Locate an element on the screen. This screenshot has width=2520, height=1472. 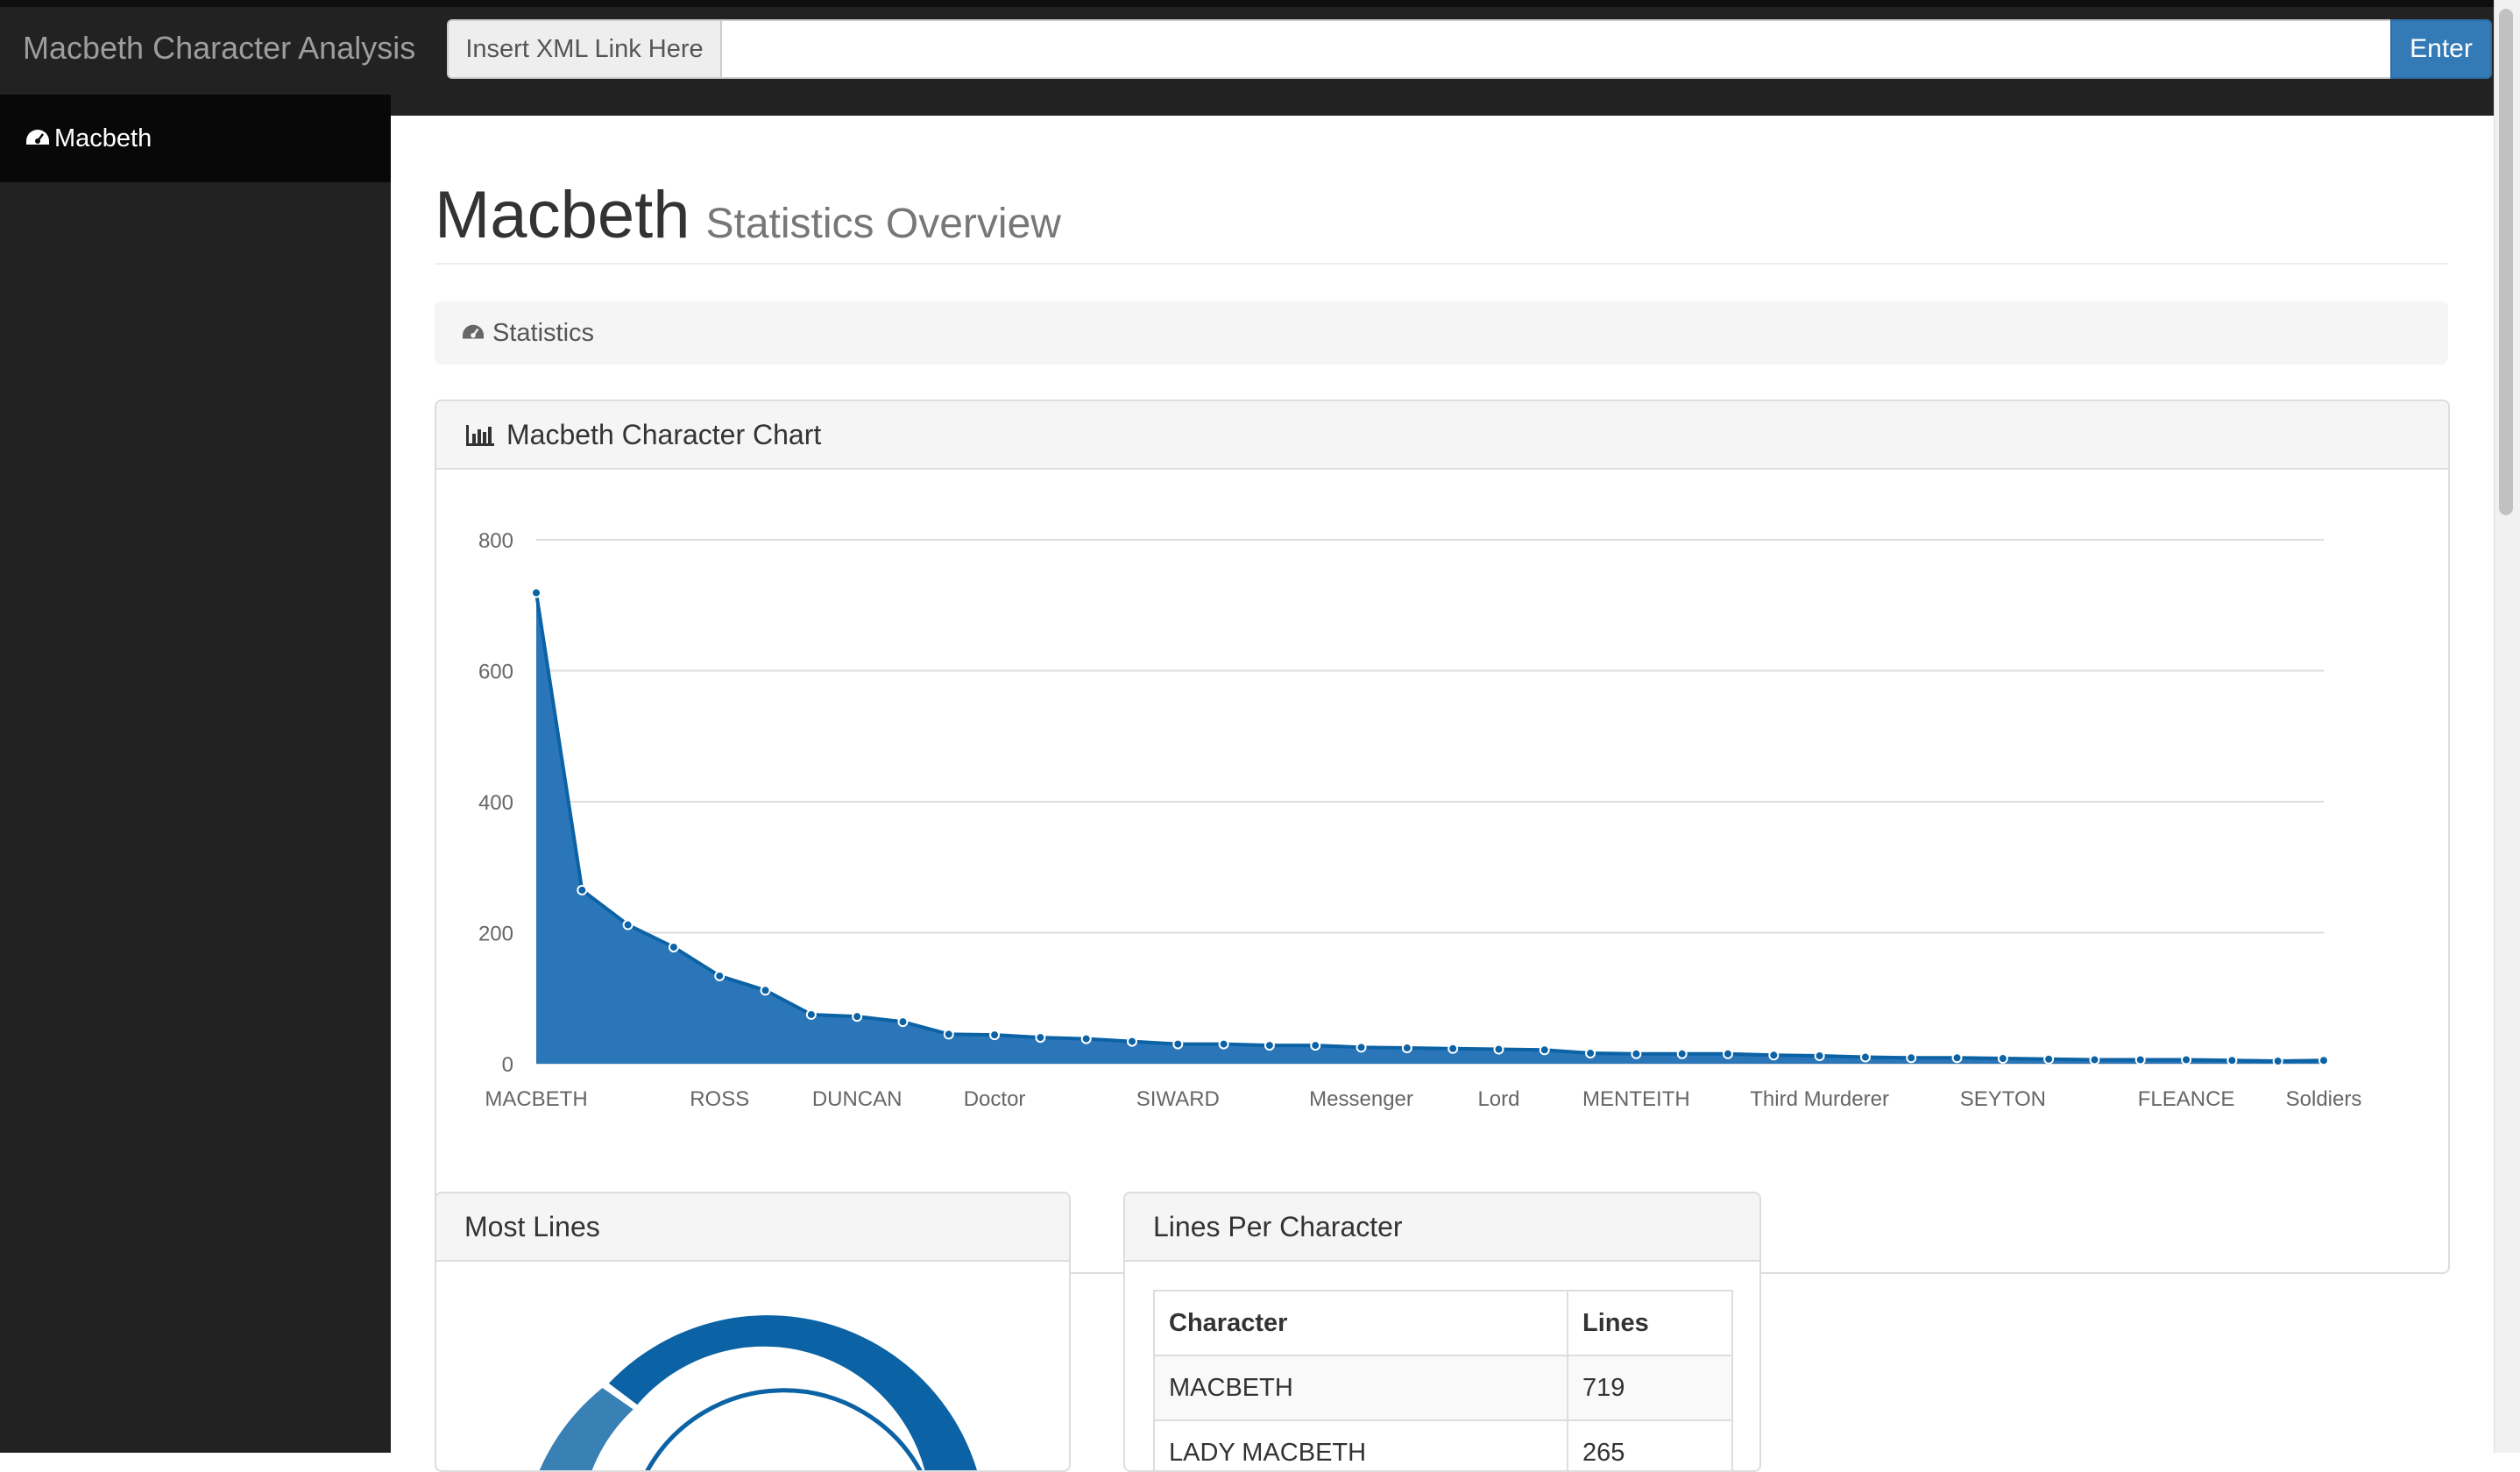
page-title: Macbeth Statistics Overview is located at coordinates (748, 215).